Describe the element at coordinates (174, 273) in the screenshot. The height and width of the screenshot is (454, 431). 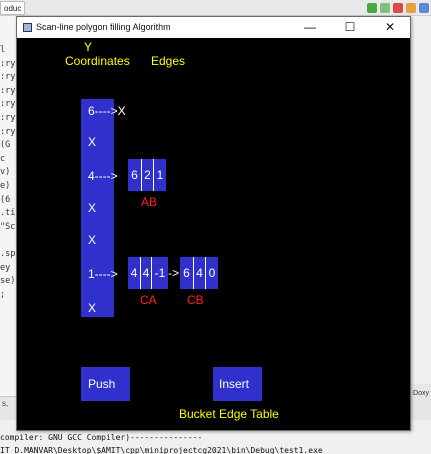
I see `next-pointer-arrow: ->` at that location.